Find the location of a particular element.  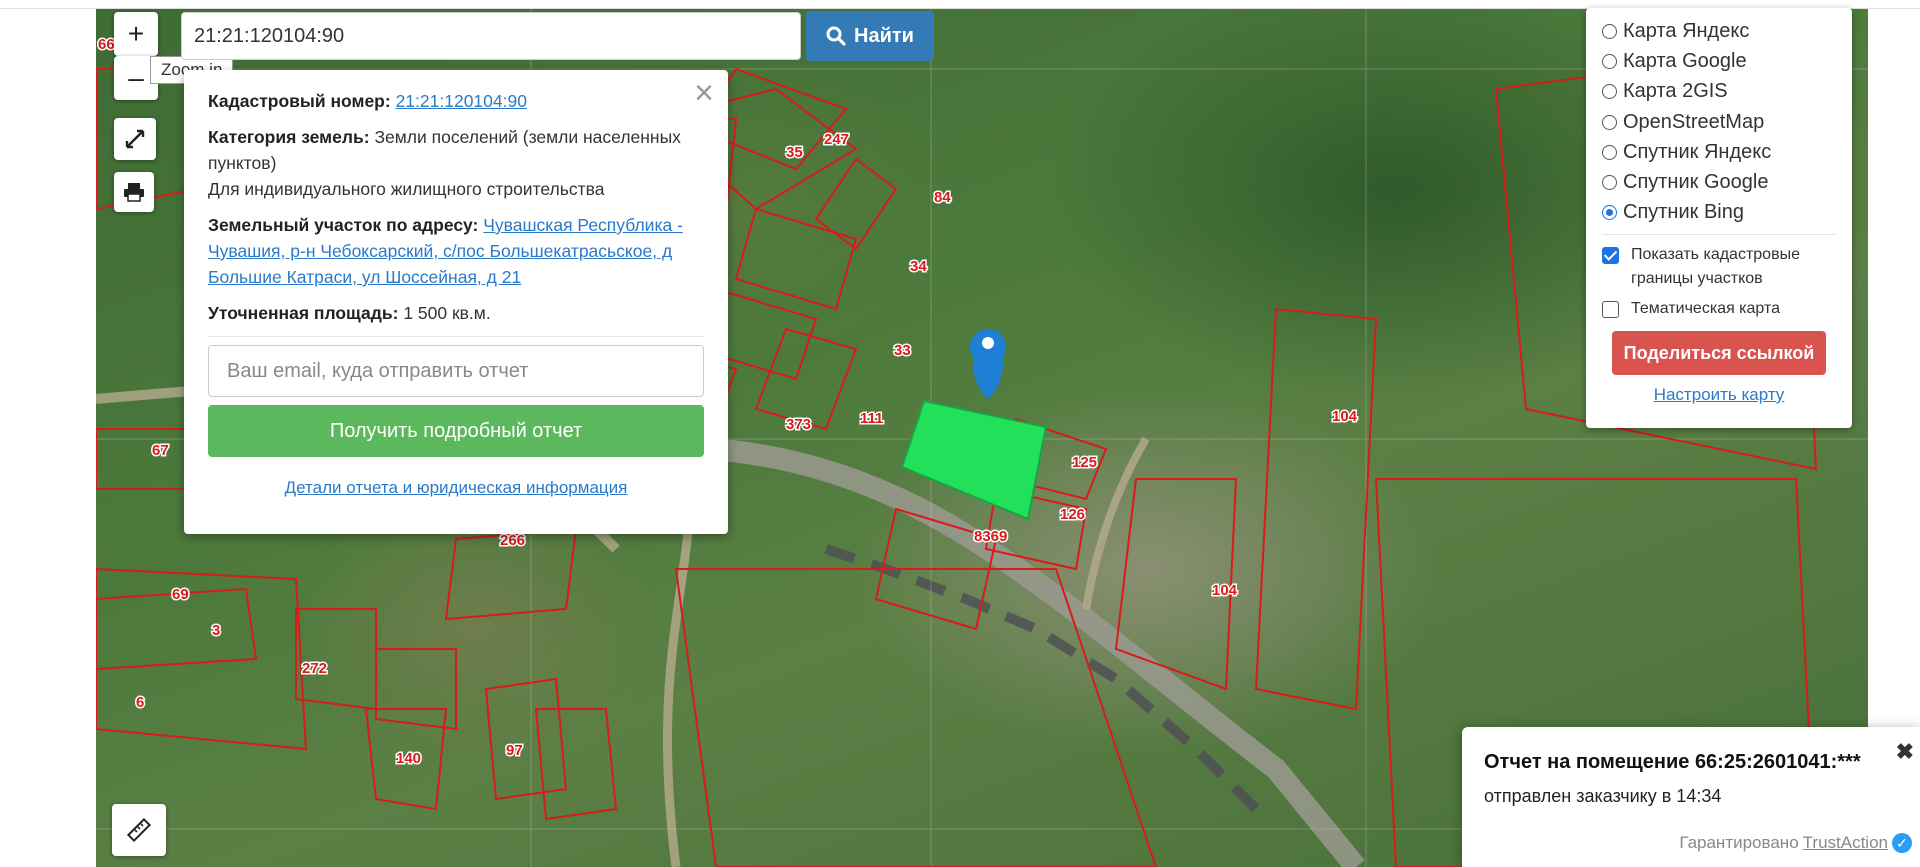

verified-check-icon: ✓ is located at coordinates (1902, 843).